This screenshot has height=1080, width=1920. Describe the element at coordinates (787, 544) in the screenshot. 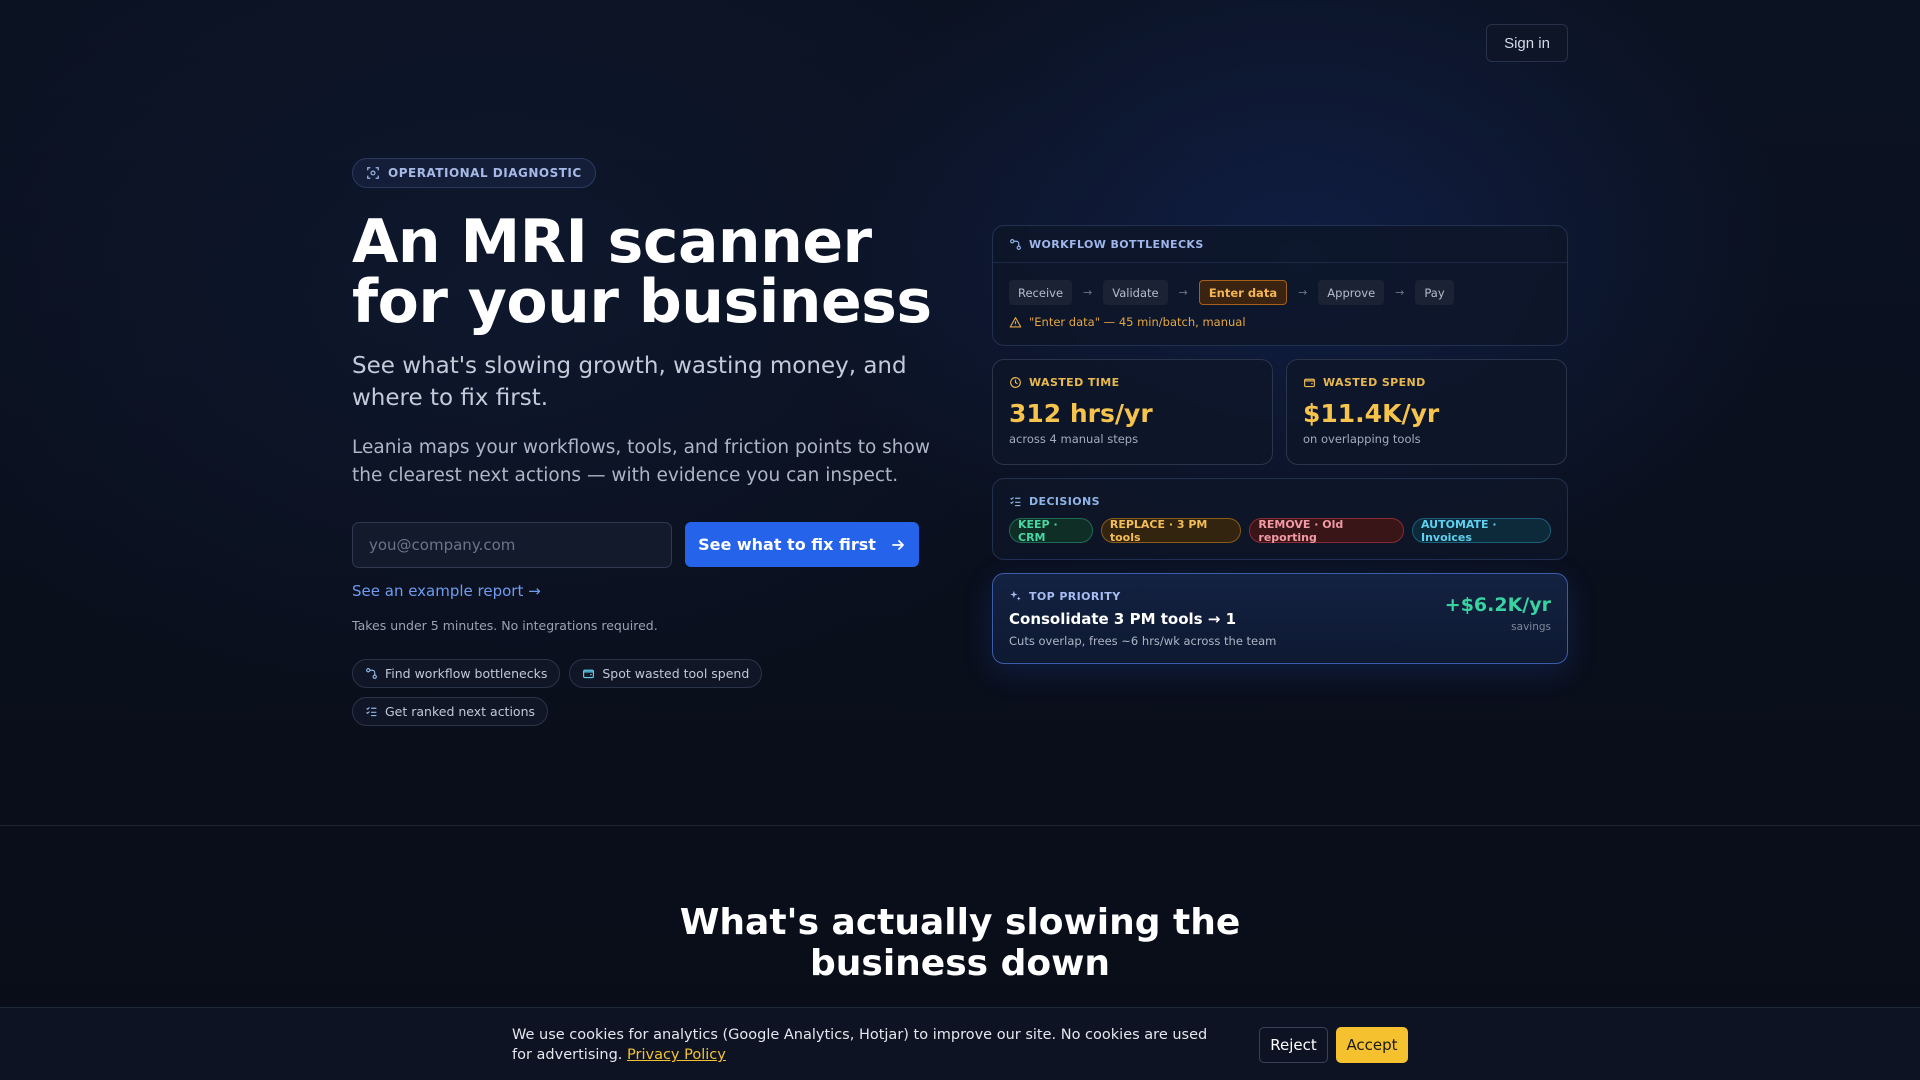

I see `cta-label: See what to fix first` at that location.